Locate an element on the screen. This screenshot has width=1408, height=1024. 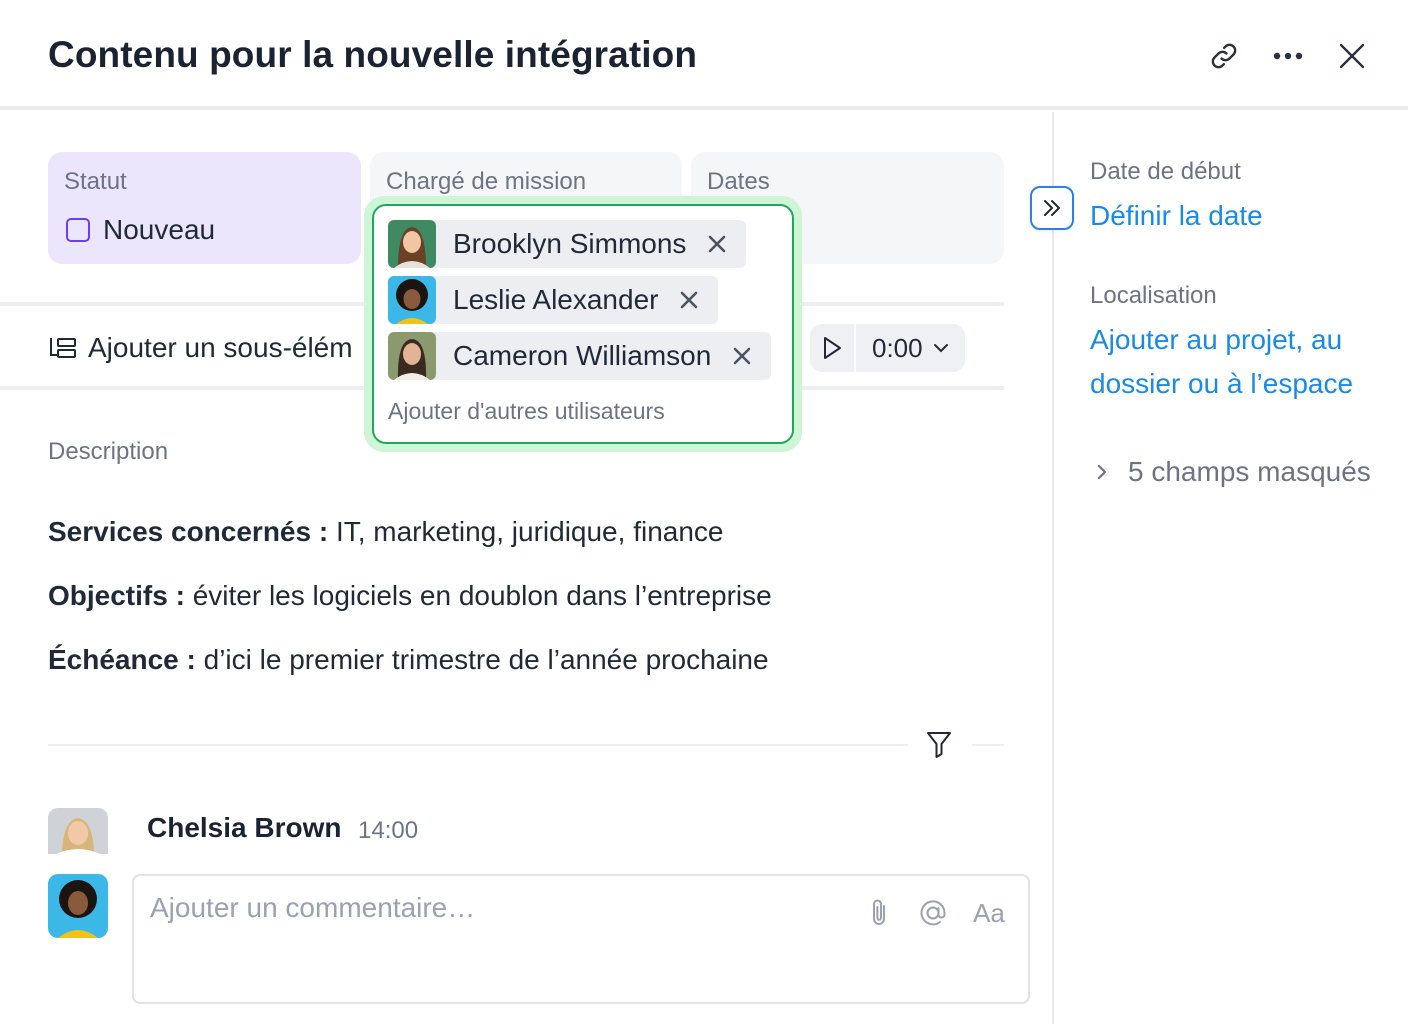
timer-dropdown: 0:00 is located at coordinates (910, 348).